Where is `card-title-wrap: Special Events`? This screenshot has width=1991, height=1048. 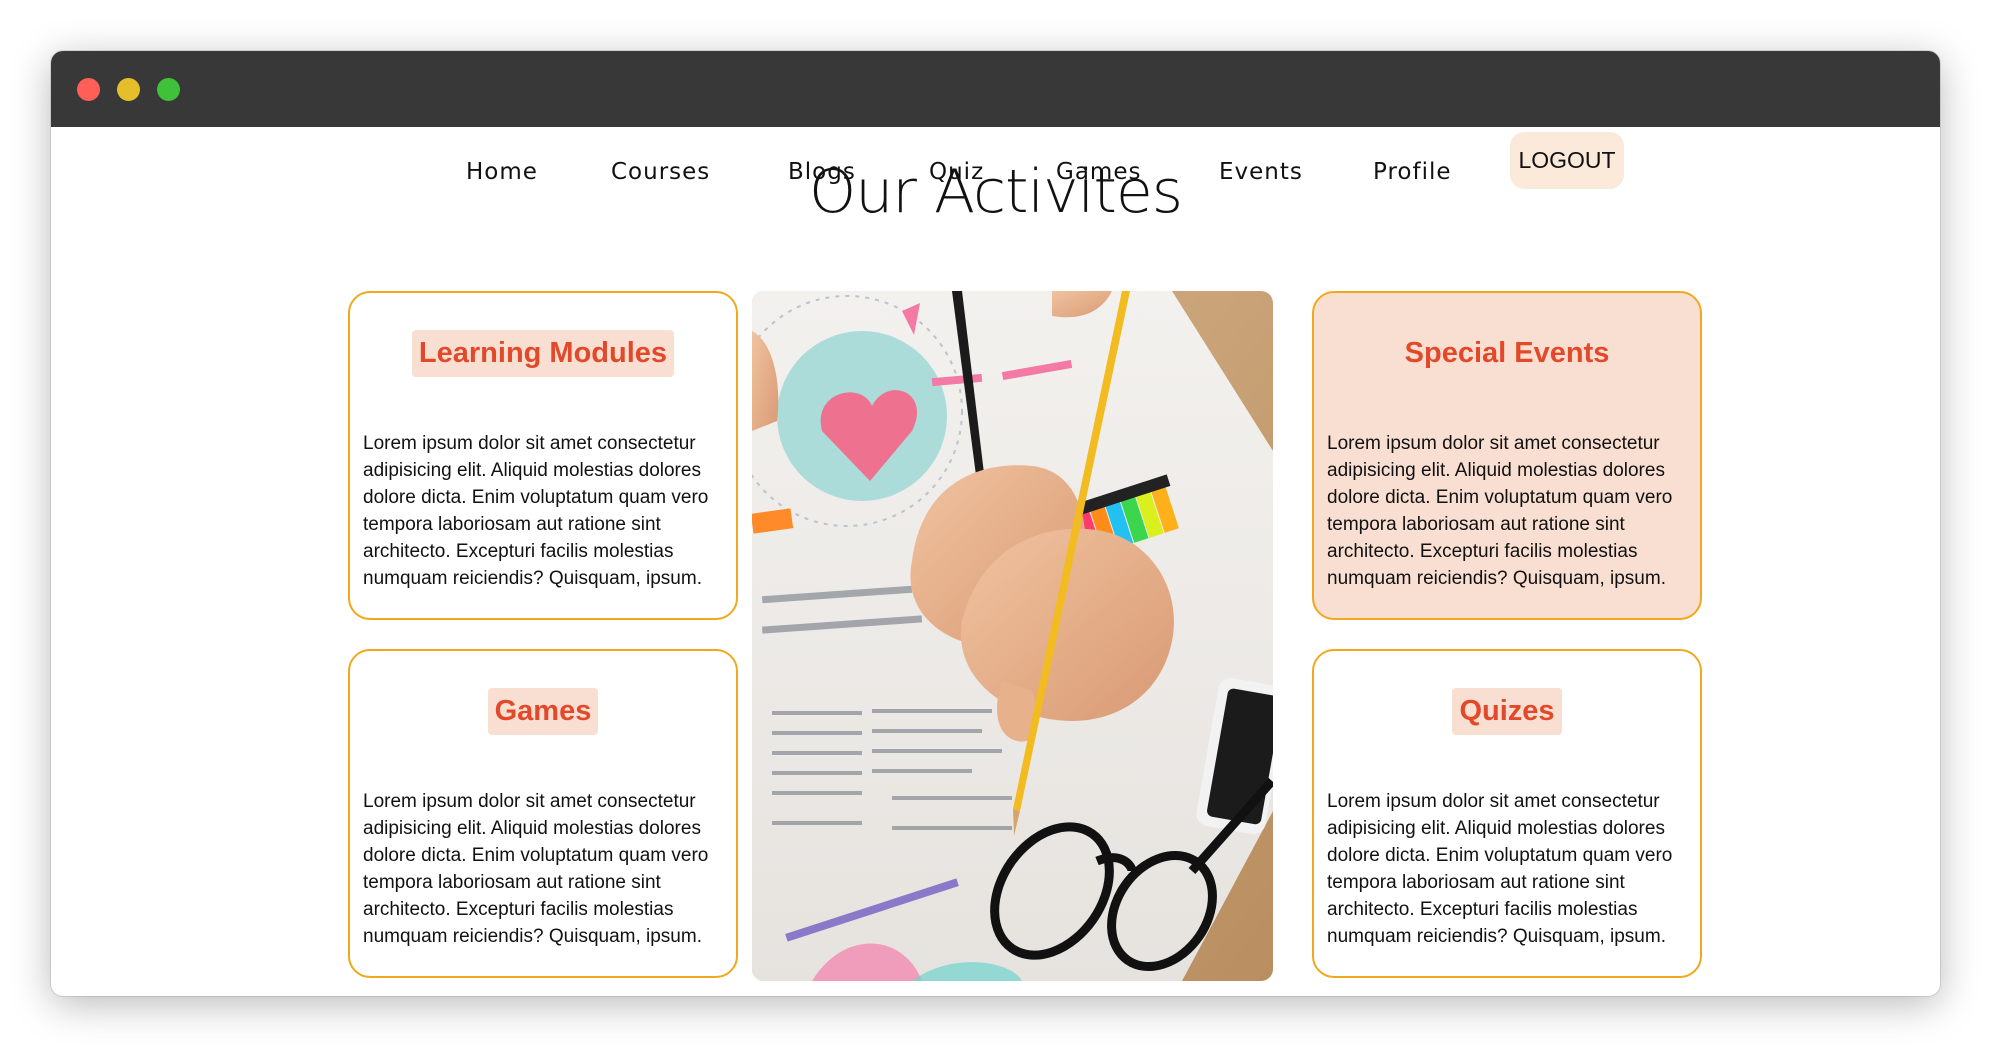
card-title-wrap: Special Events is located at coordinates (1507, 353).